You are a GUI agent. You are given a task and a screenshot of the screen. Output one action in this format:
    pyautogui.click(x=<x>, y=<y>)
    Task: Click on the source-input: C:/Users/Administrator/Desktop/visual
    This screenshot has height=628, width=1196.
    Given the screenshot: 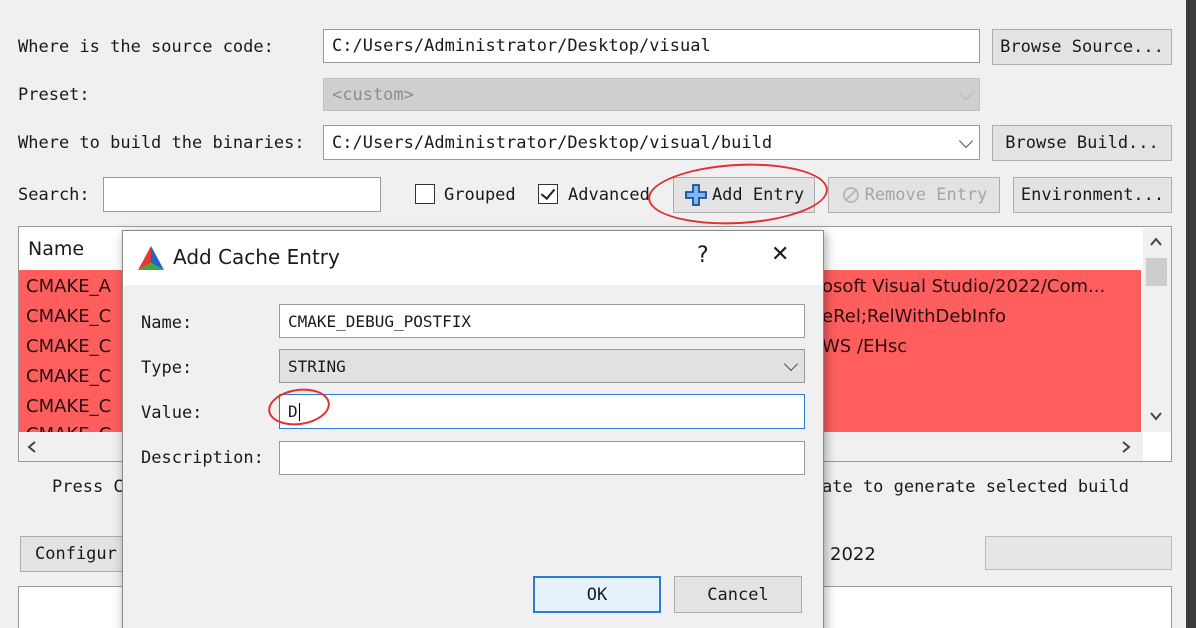 What is the action you would take?
    pyautogui.click(x=651, y=46)
    